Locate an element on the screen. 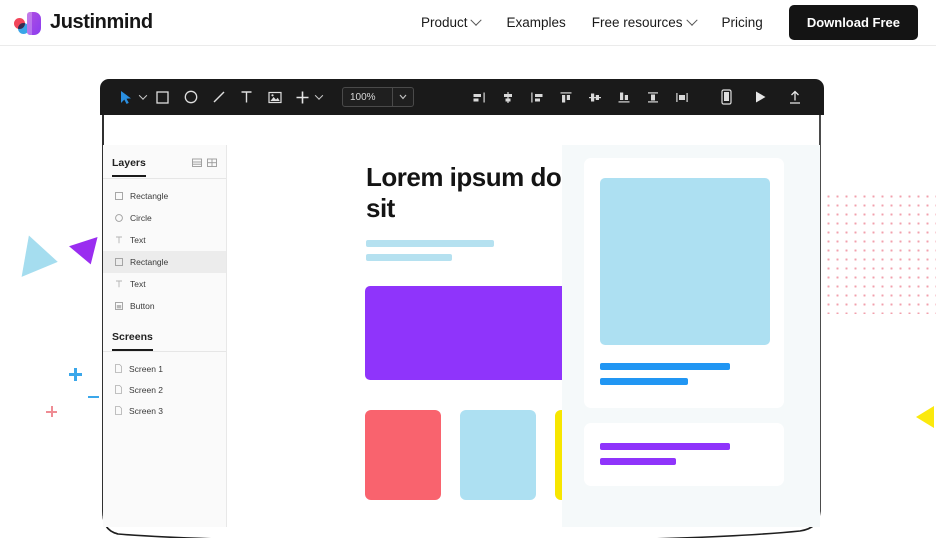 Image resolution: width=936 pixels, height=538 pixels. nav-item-examples: Examples is located at coordinates (535, 22).